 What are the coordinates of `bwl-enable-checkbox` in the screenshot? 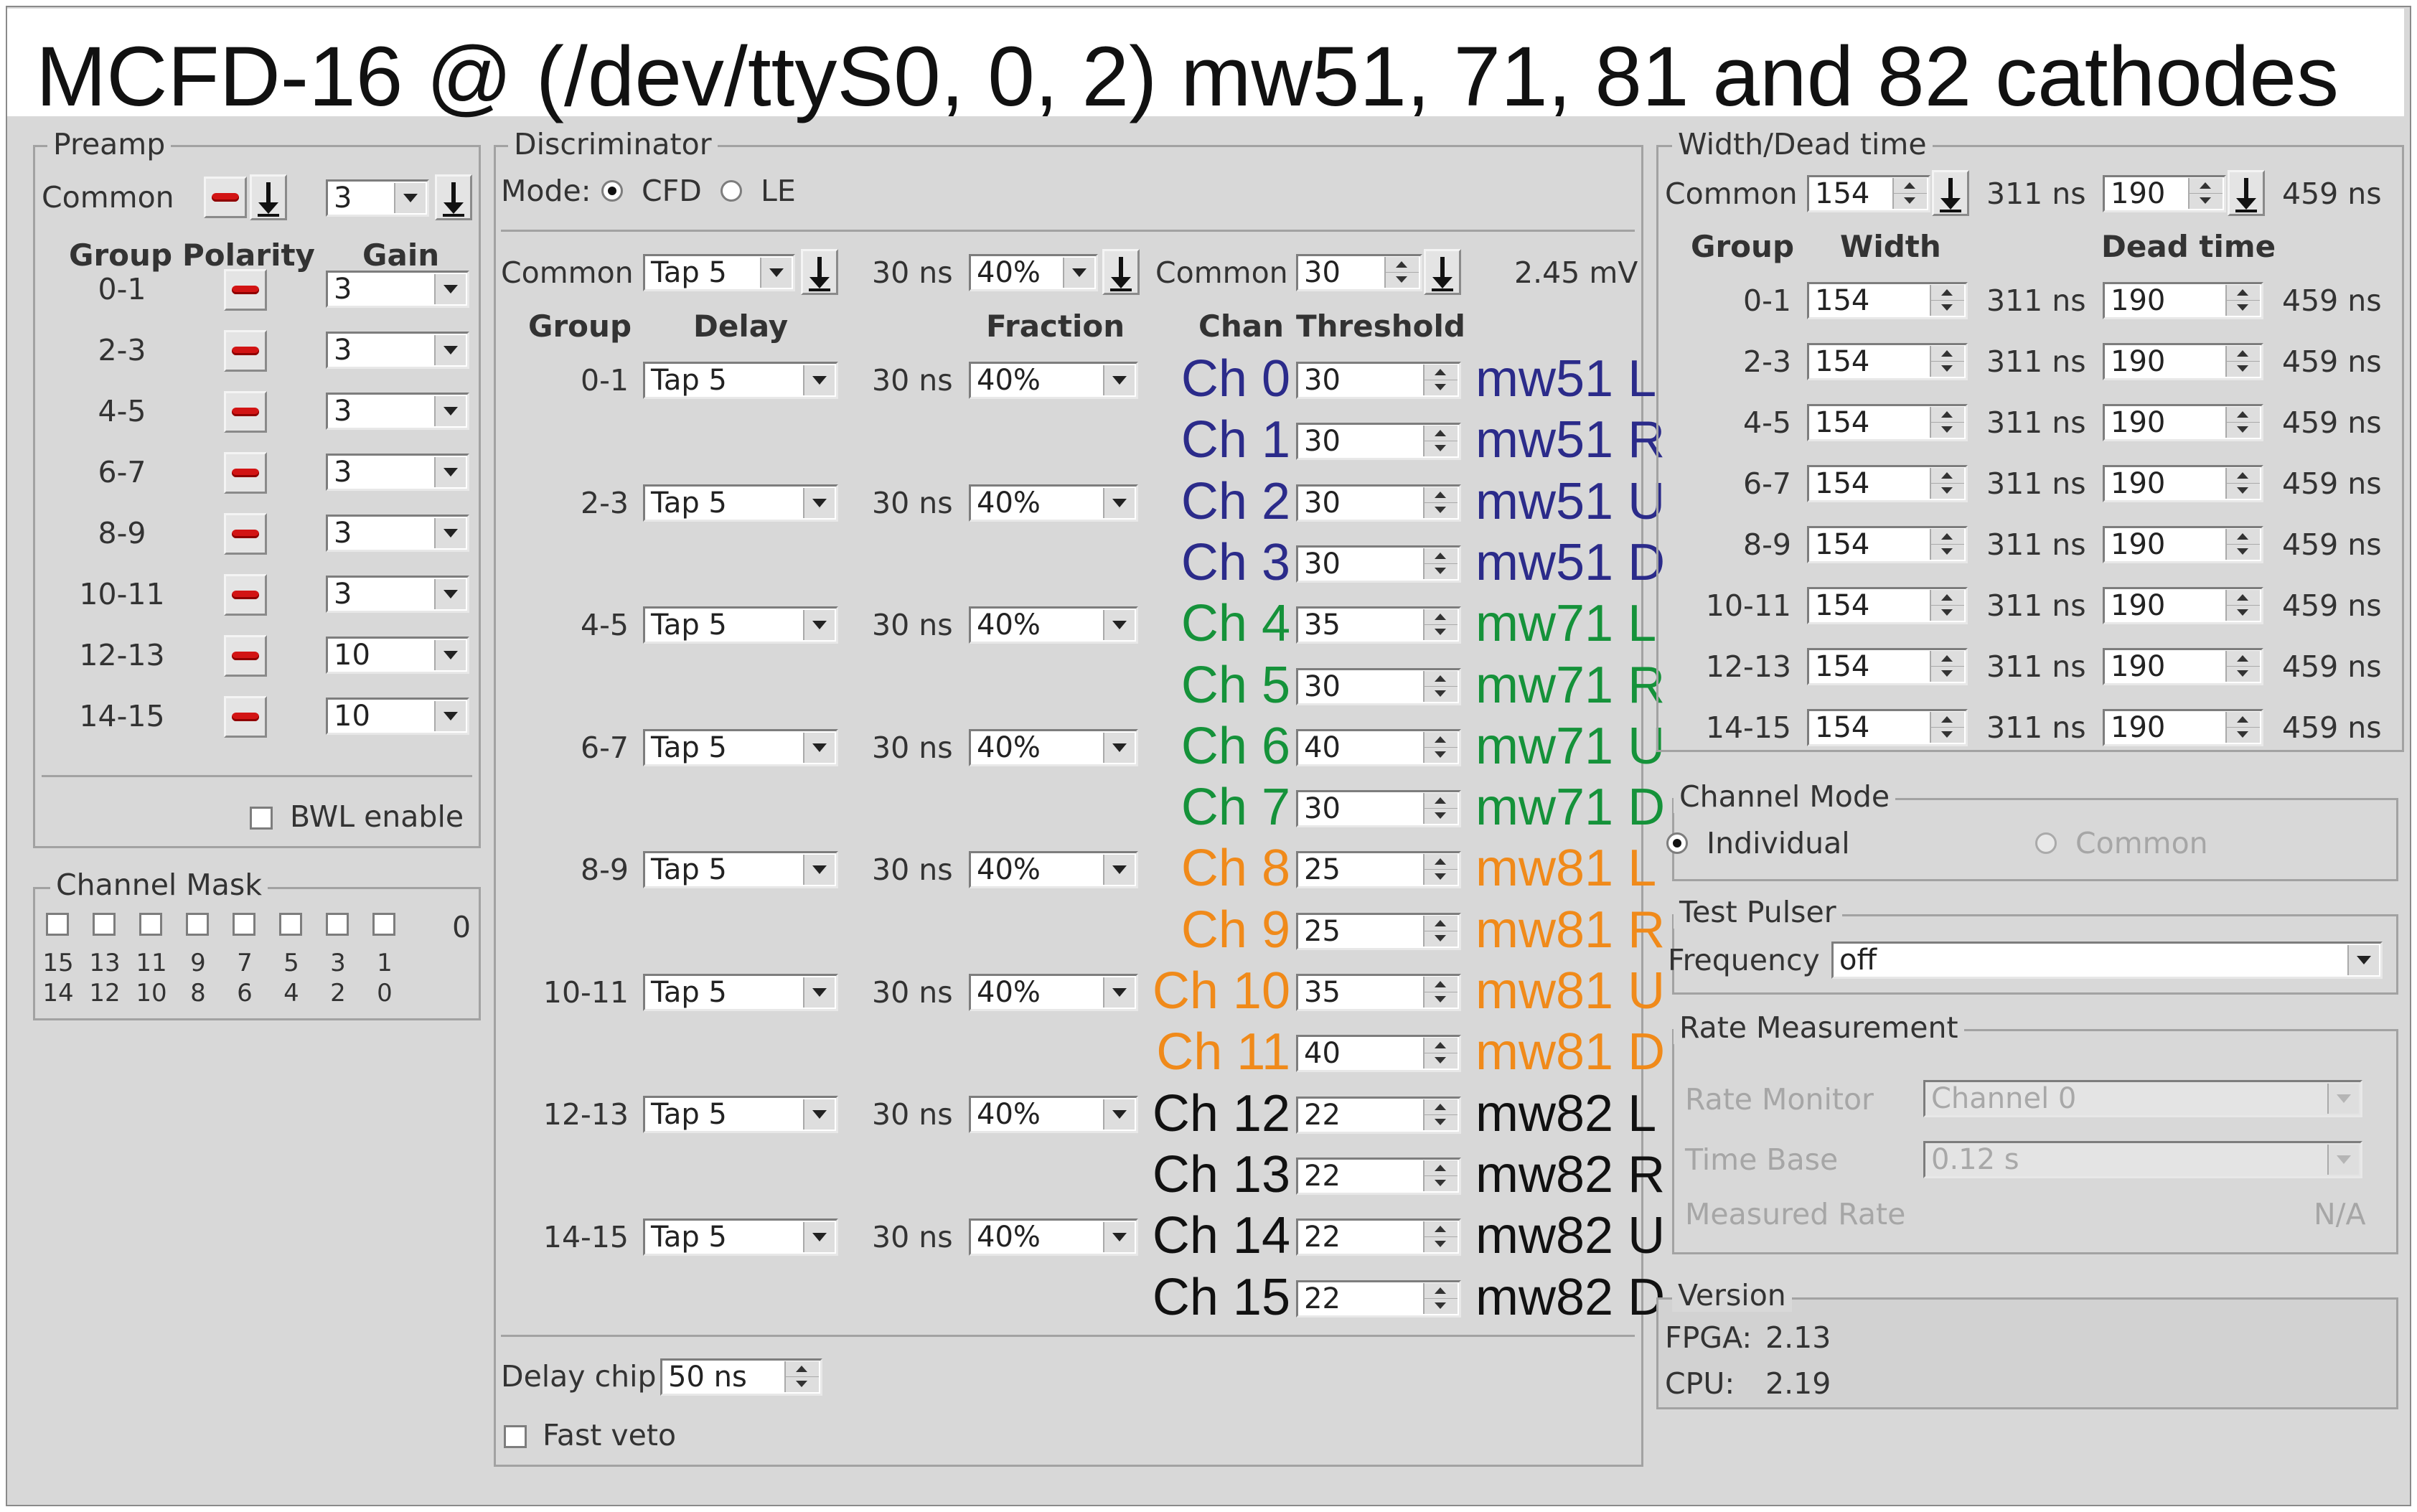 It's located at (261, 818).